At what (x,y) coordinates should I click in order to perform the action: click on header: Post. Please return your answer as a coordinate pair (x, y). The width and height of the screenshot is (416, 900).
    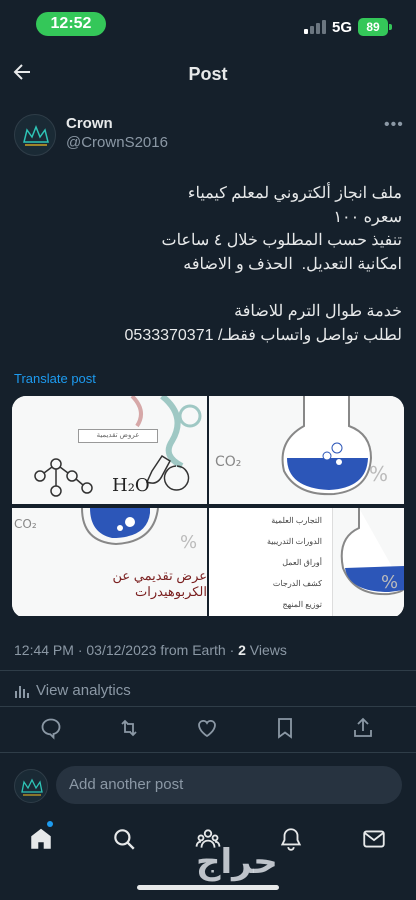
    Looking at the image, I should click on (208, 74).